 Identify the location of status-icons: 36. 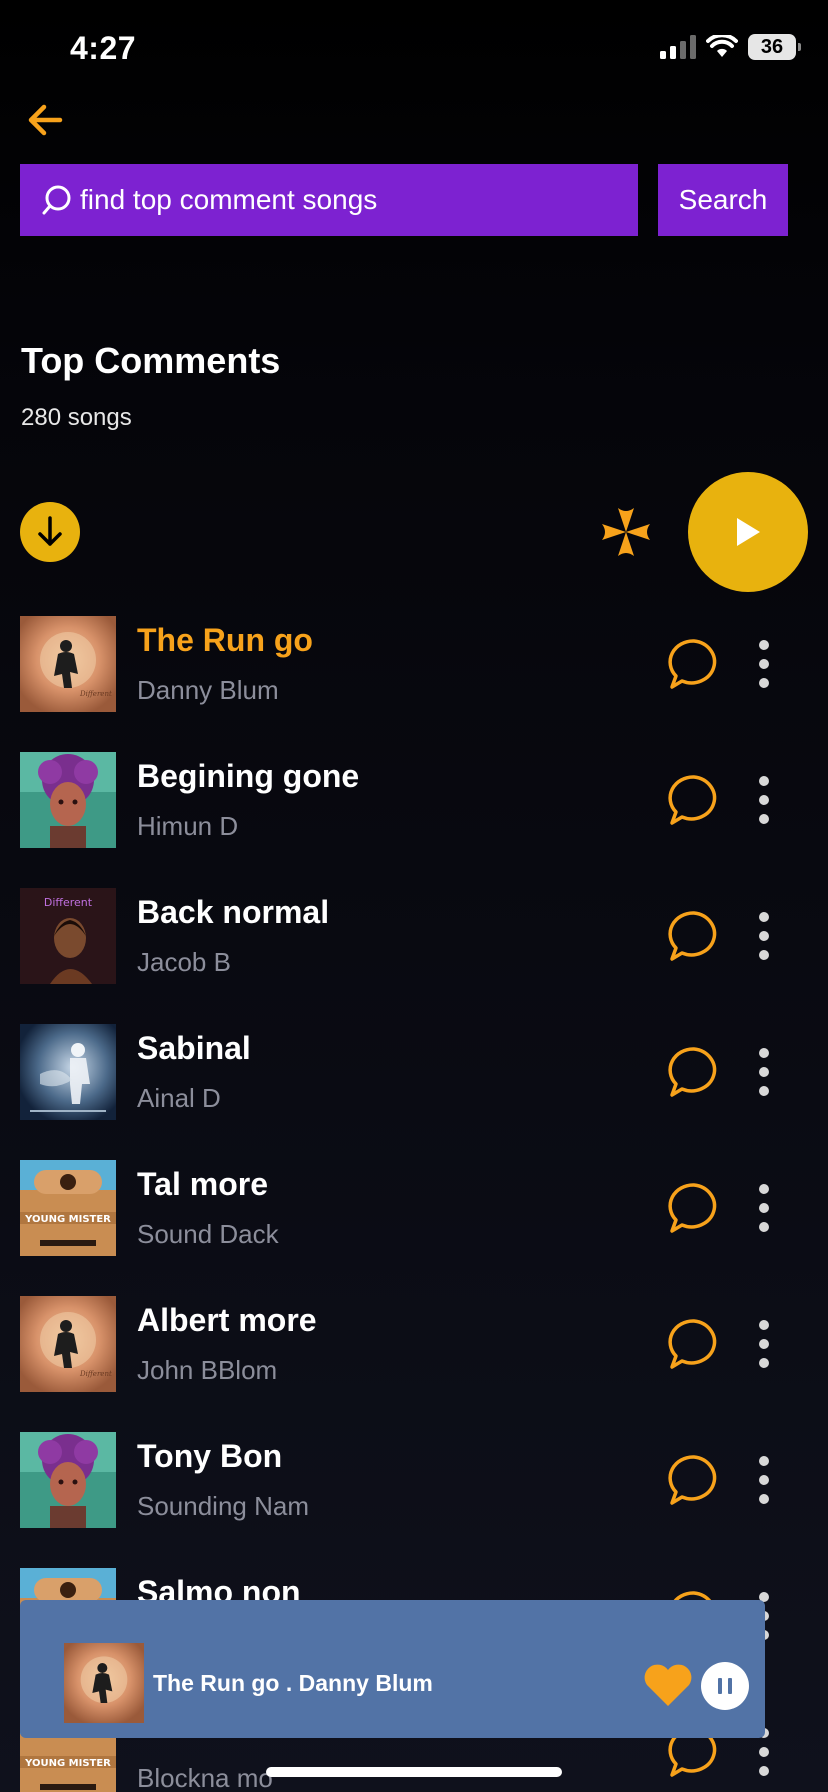
(730, 47).